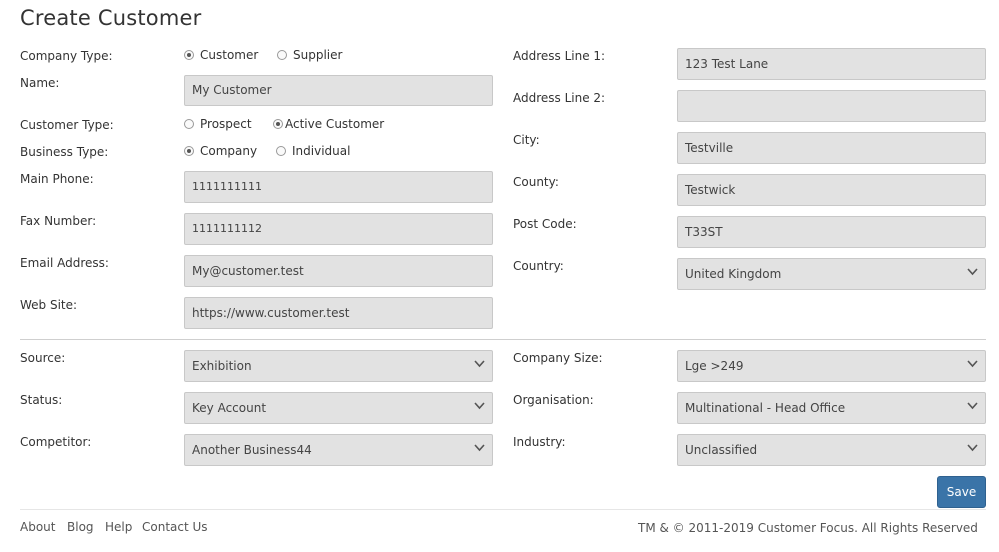 The image size is (999, 552). Describe the element at coordinates (559, 56) in the screenshot. I see `address-line-1-label: Address Line 1:` at that location.